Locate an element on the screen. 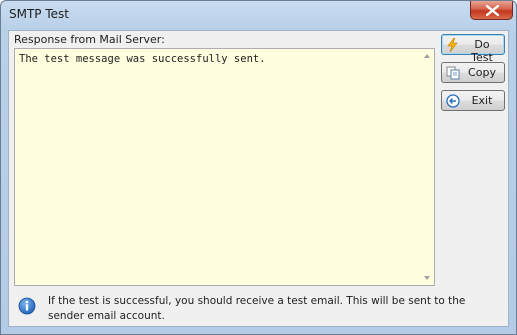 The width and height of the screenshot is (517, 335). close-button is located at coordinates (491, 10).